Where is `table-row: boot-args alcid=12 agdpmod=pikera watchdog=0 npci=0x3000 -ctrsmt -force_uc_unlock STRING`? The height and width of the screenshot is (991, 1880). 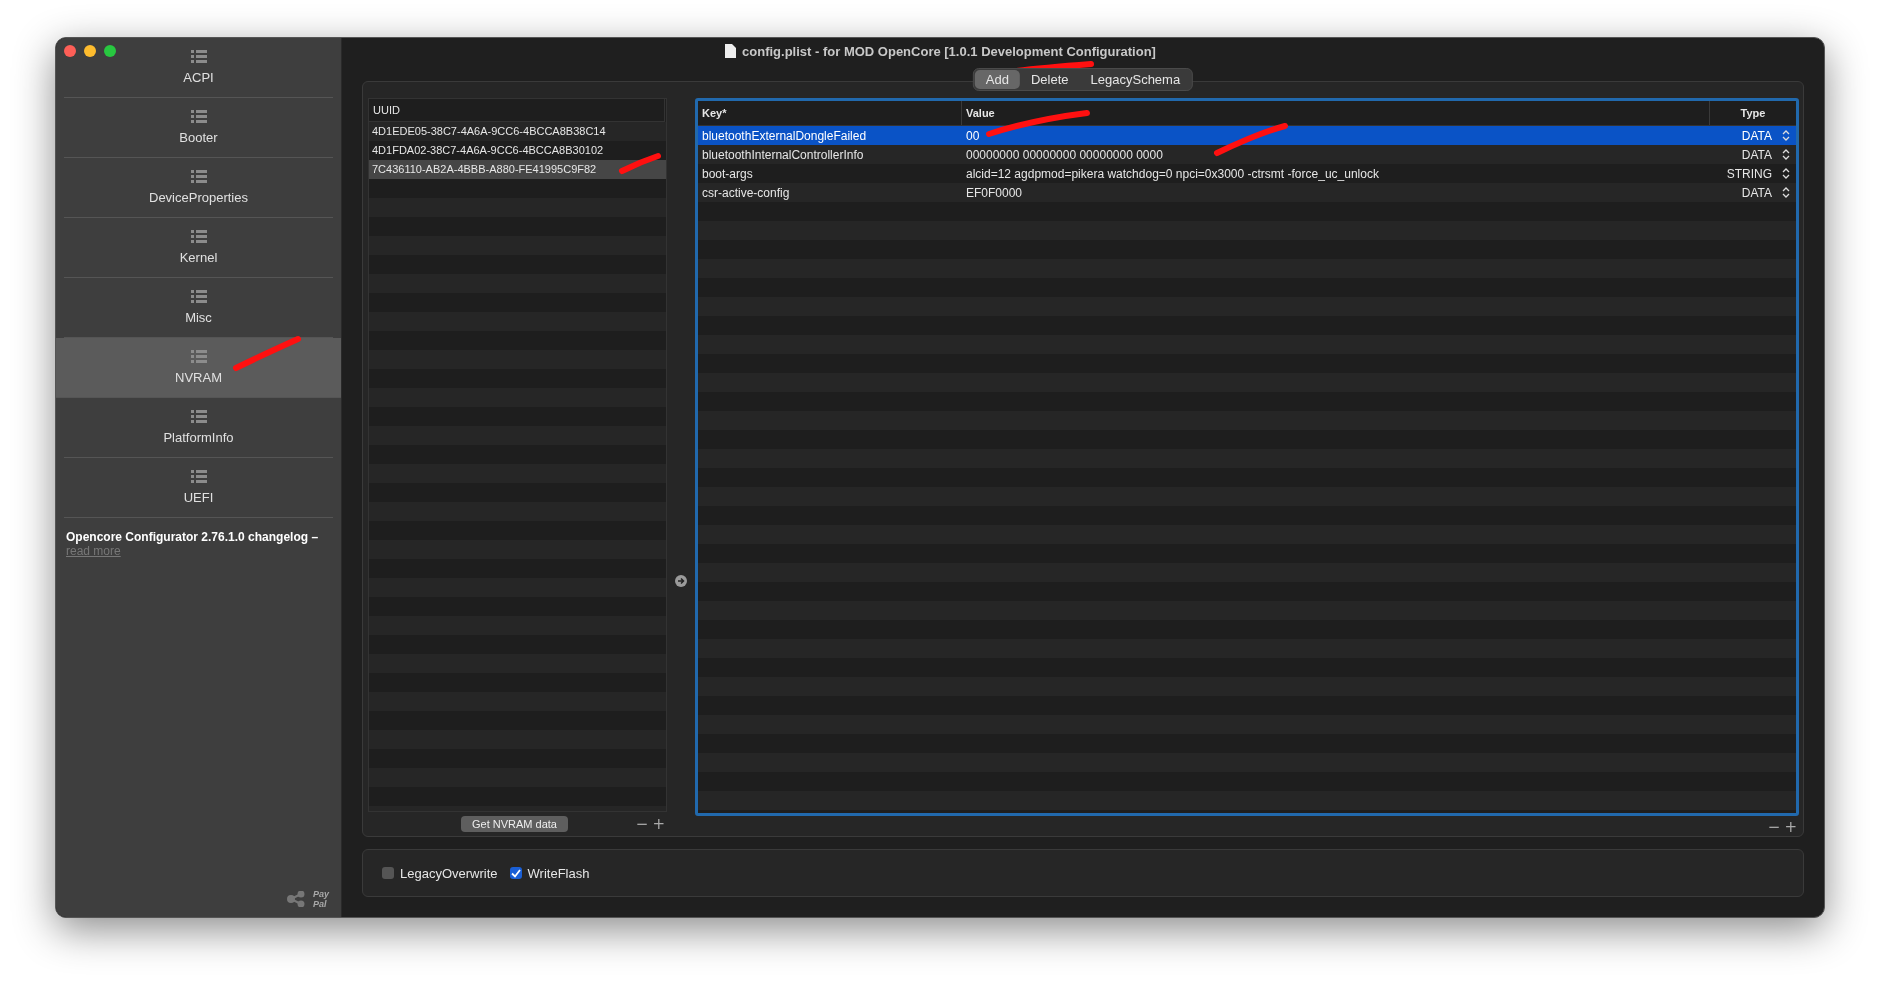
table-row: boot-args alcid=12 agdpmod=pikera watchdog=0 npci=0x3000 -ctrsmt -force_uc_unlock STRING is located at coordinates (1247, 173).